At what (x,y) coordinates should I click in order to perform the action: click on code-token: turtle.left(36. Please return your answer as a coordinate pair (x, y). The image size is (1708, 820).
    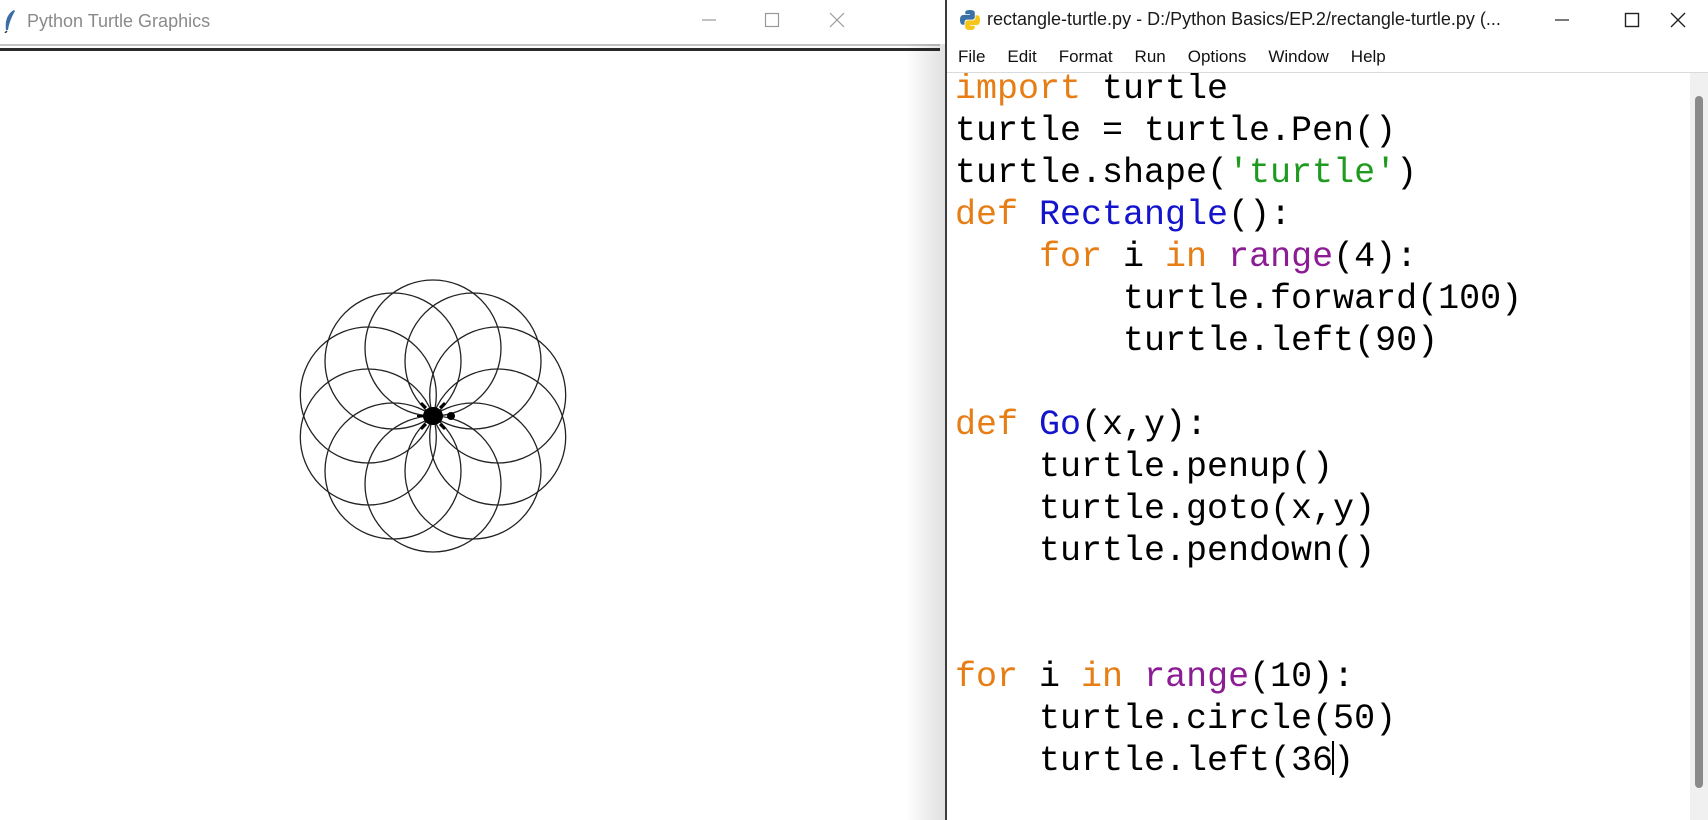
    Looking at the image, I should click on (1144, 761).